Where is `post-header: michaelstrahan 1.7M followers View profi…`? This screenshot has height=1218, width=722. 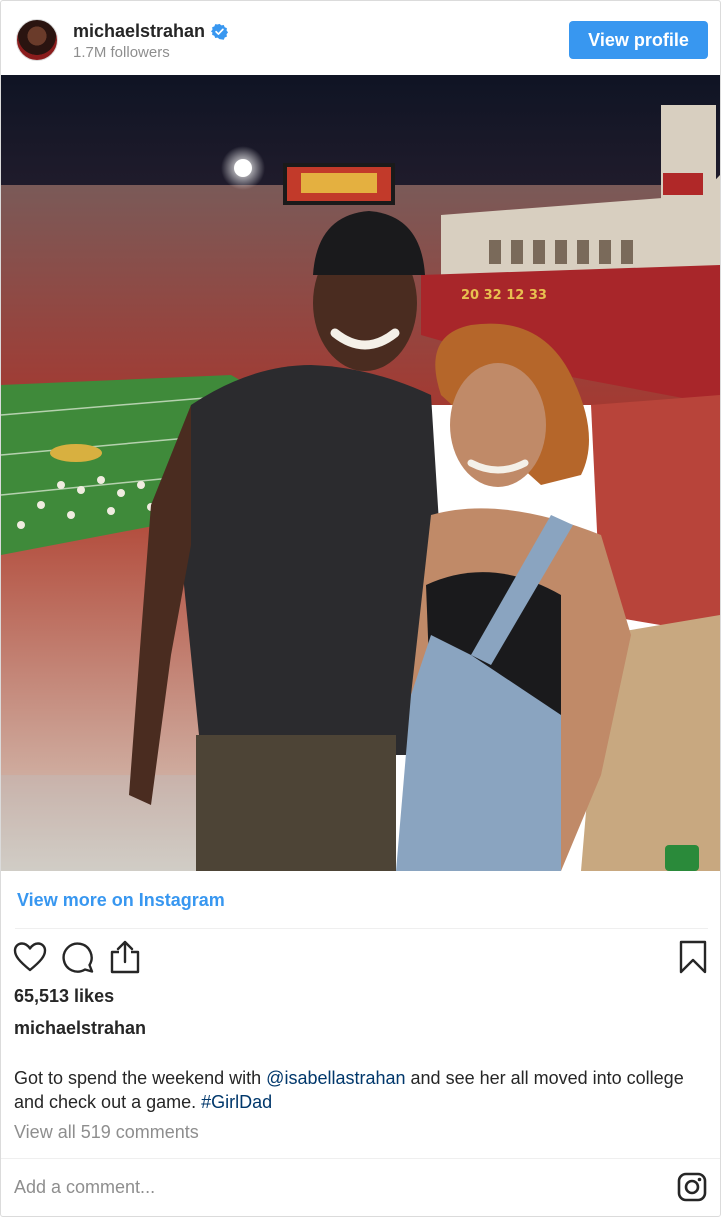 post-header: michaelstrahan 1.7M followers View profi… is located at coordinates (360, 38).